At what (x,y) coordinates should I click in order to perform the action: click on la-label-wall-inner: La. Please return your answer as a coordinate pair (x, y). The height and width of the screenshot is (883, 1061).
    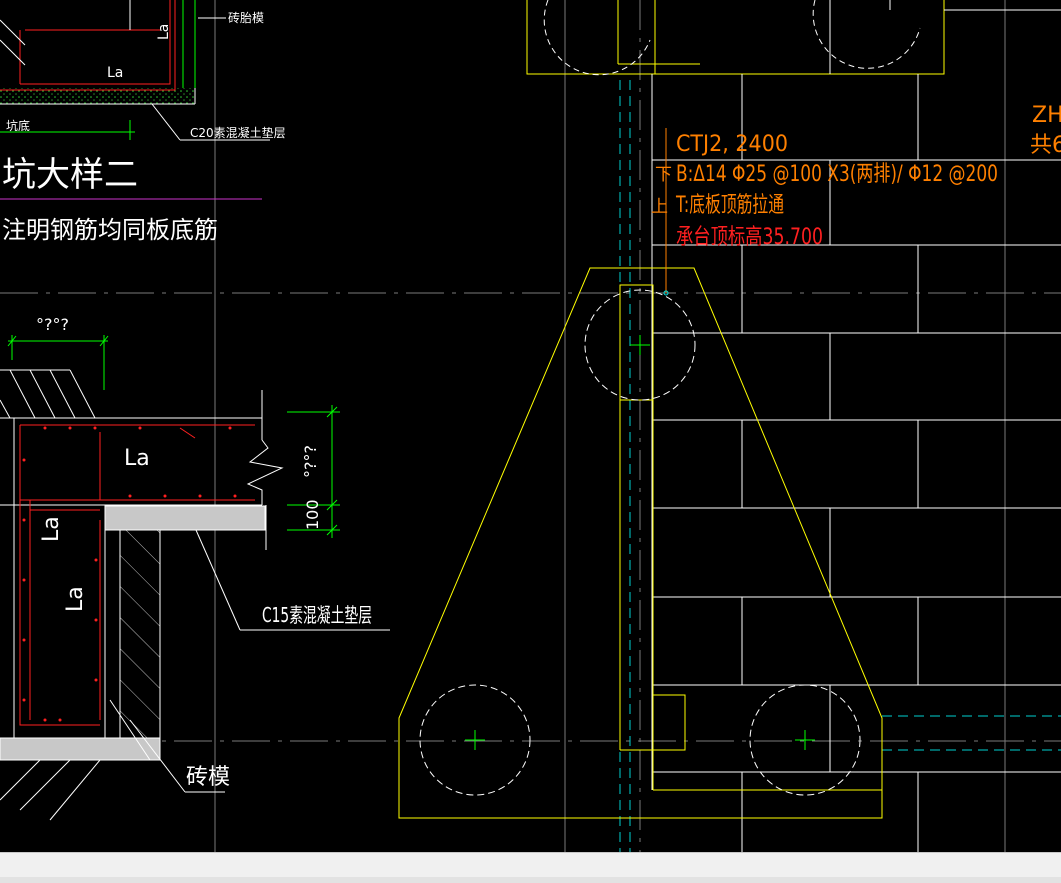
    Looking at the image, I should click on (75, 599).